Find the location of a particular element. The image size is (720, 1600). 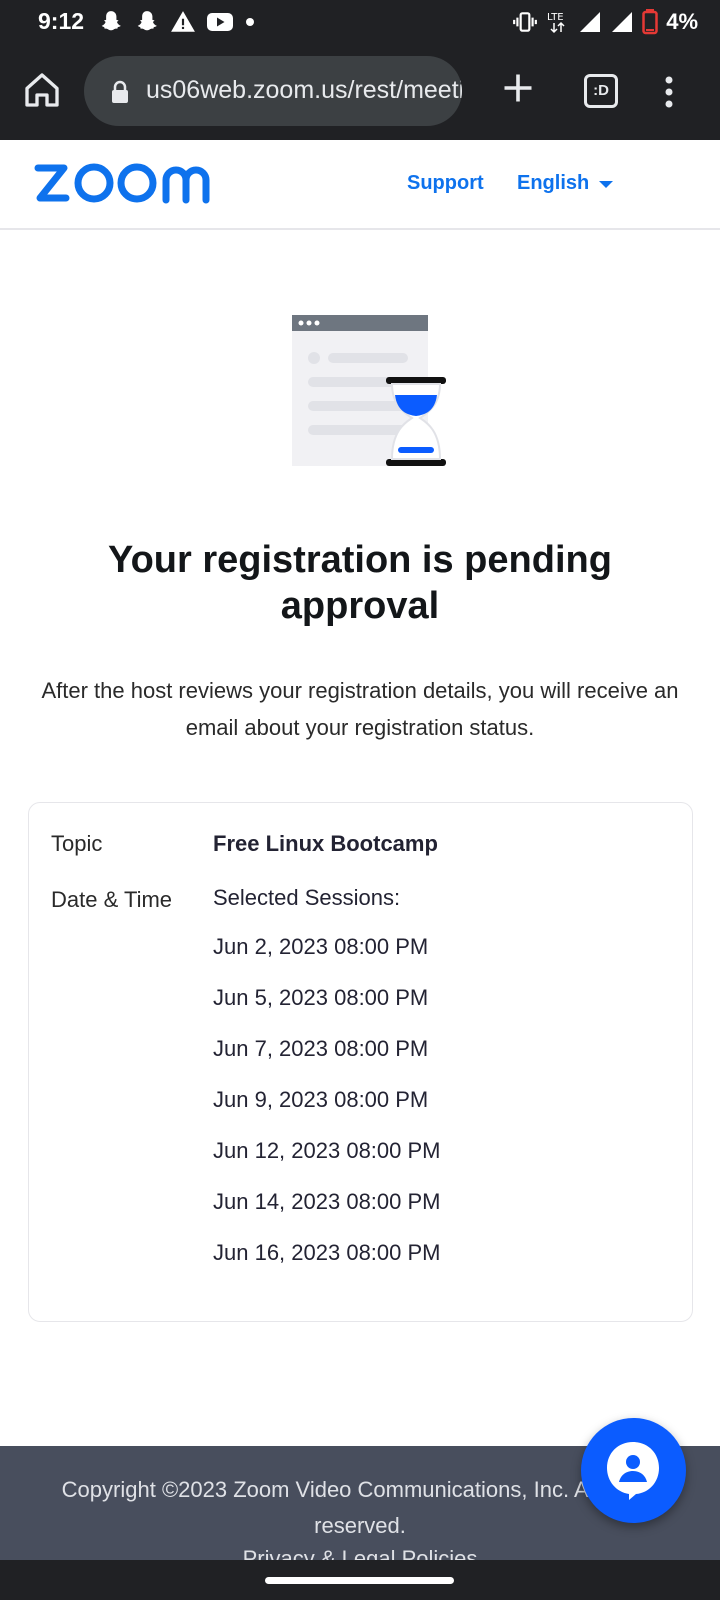

lte-icon: LTE is located at coordinates (556, 23).